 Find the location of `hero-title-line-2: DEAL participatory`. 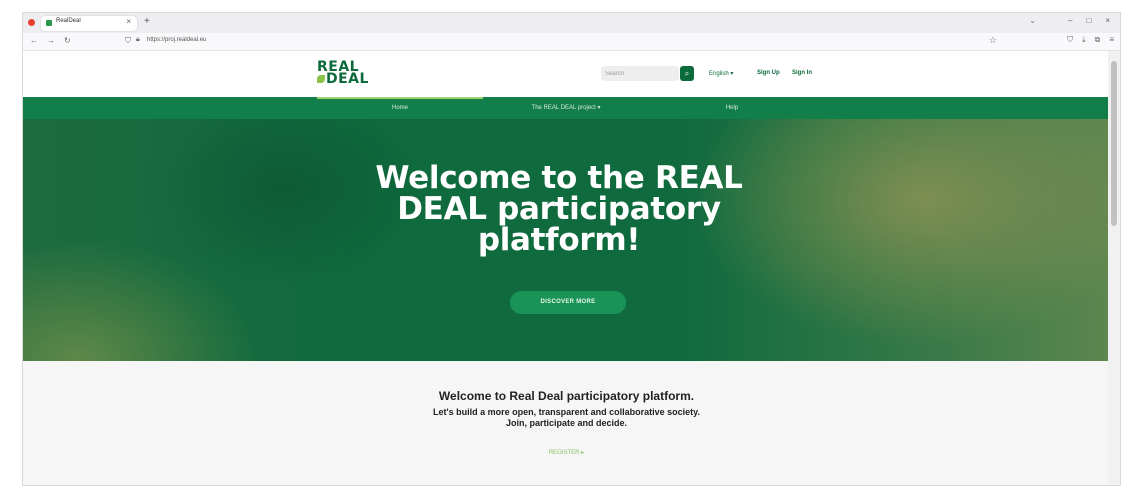

hero-title-line-2: DEAL participatory is located at coordinates (559, 209).